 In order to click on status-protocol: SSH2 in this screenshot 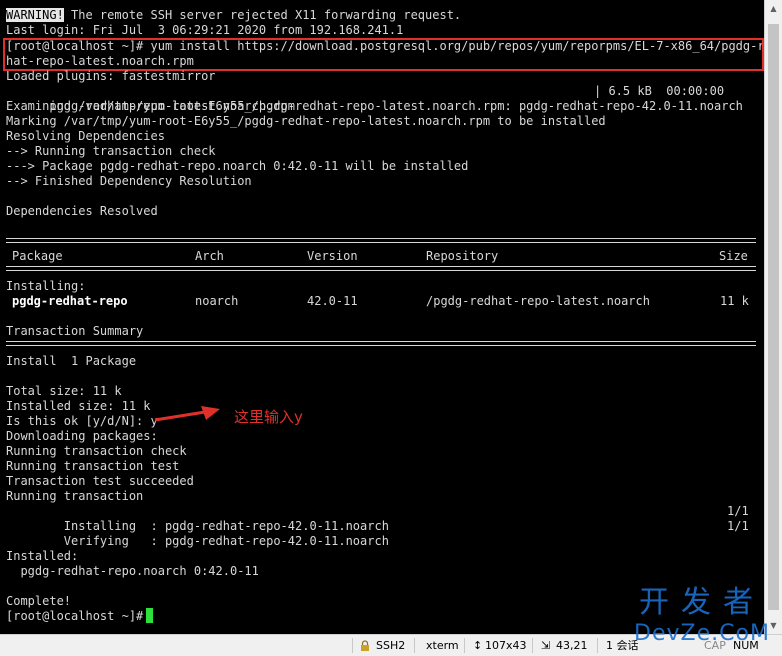, I will do `click(391, 645)`.